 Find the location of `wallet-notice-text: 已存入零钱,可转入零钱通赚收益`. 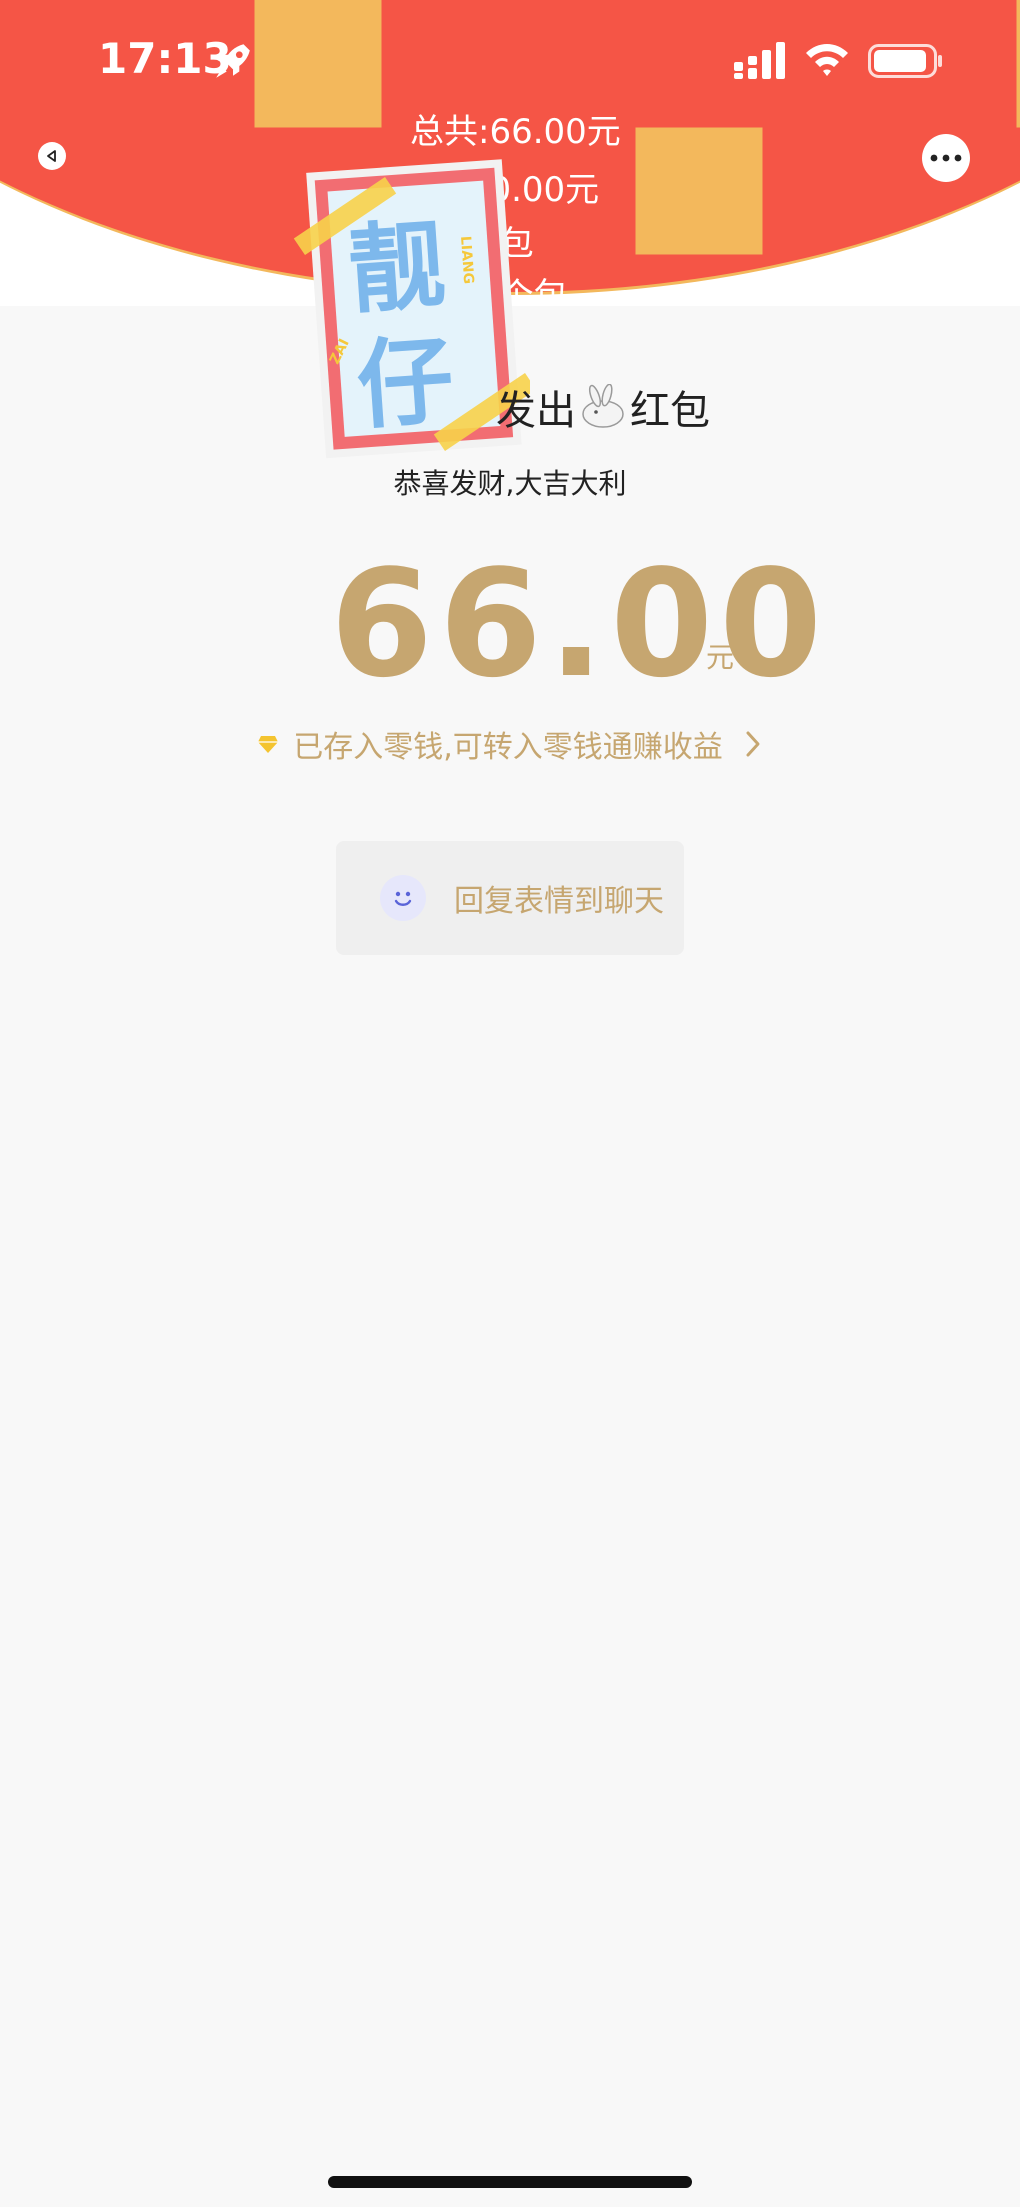

wallet-notice-text: 已存入零钱,可转入零钱通赚收益 is located at coordinates (508, 747).